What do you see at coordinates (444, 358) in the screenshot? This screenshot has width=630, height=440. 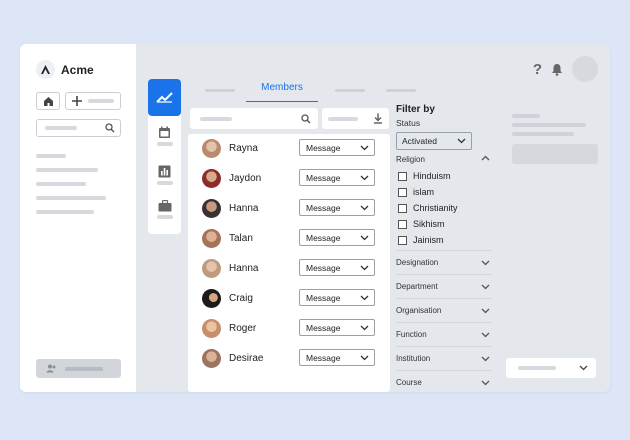 I see `filter-section-institution: Institution` at bounding box center [444, 358].